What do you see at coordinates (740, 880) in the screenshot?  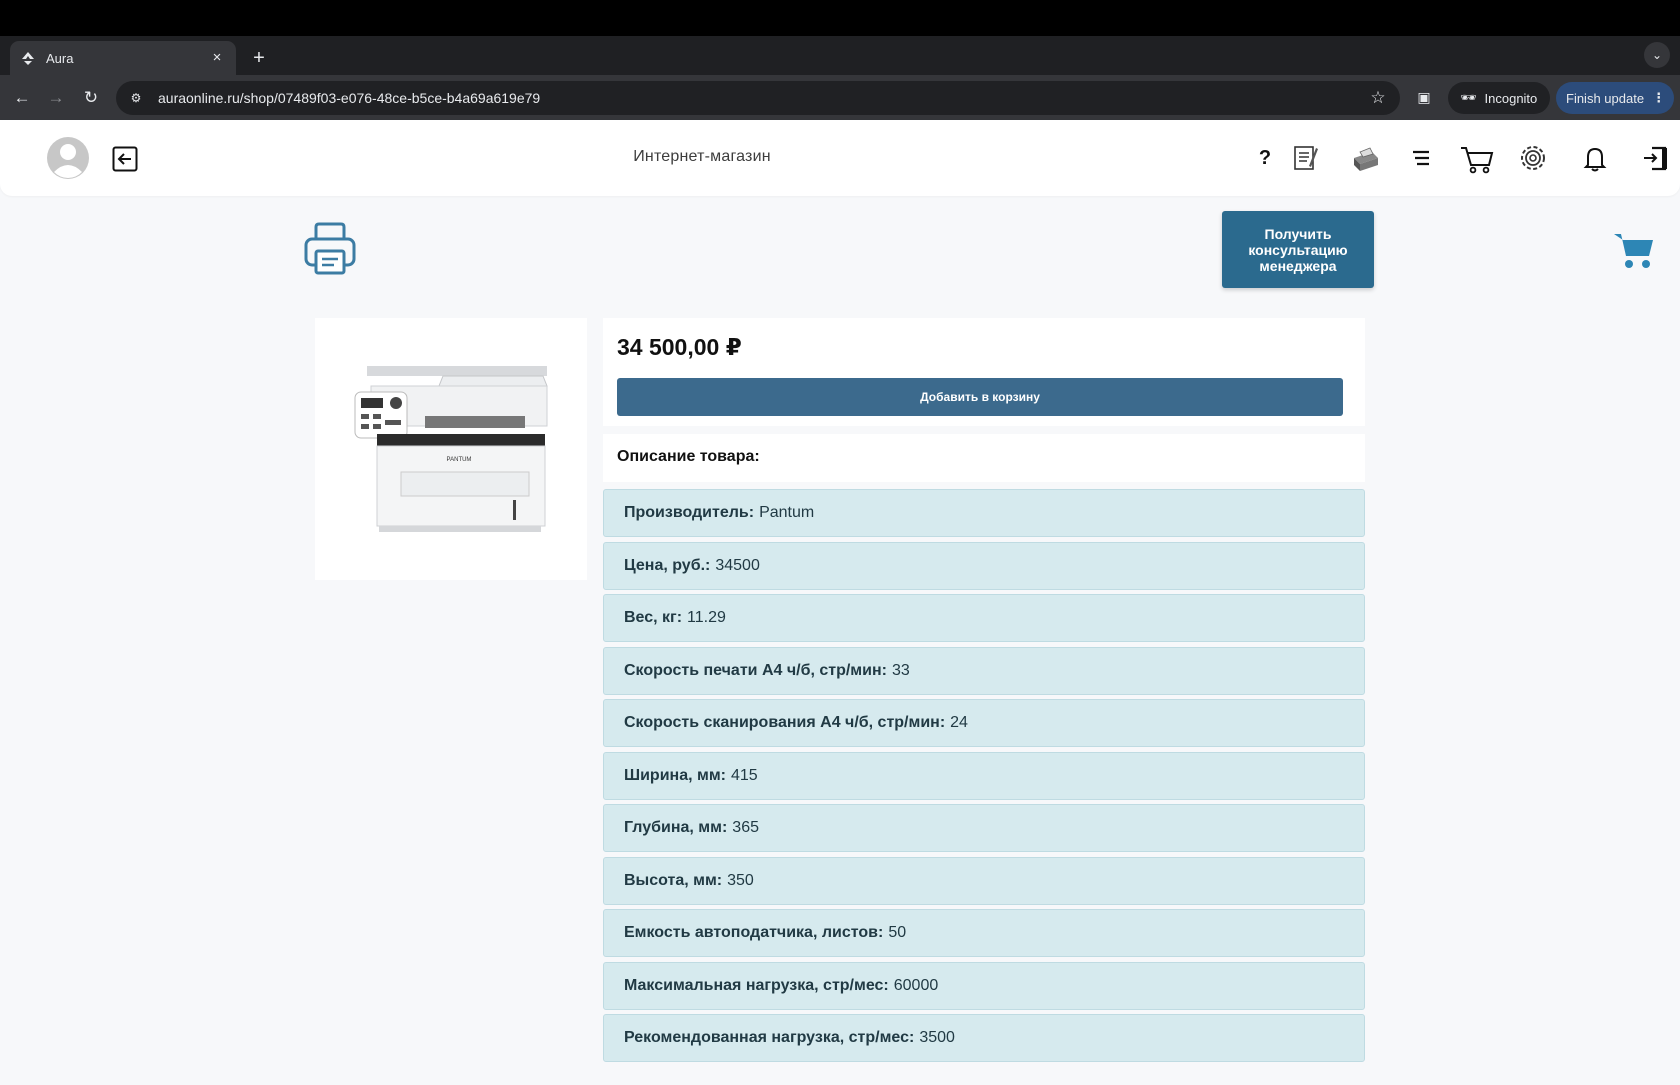 I see `spec-value: 350` at bounding box center [740, 880].